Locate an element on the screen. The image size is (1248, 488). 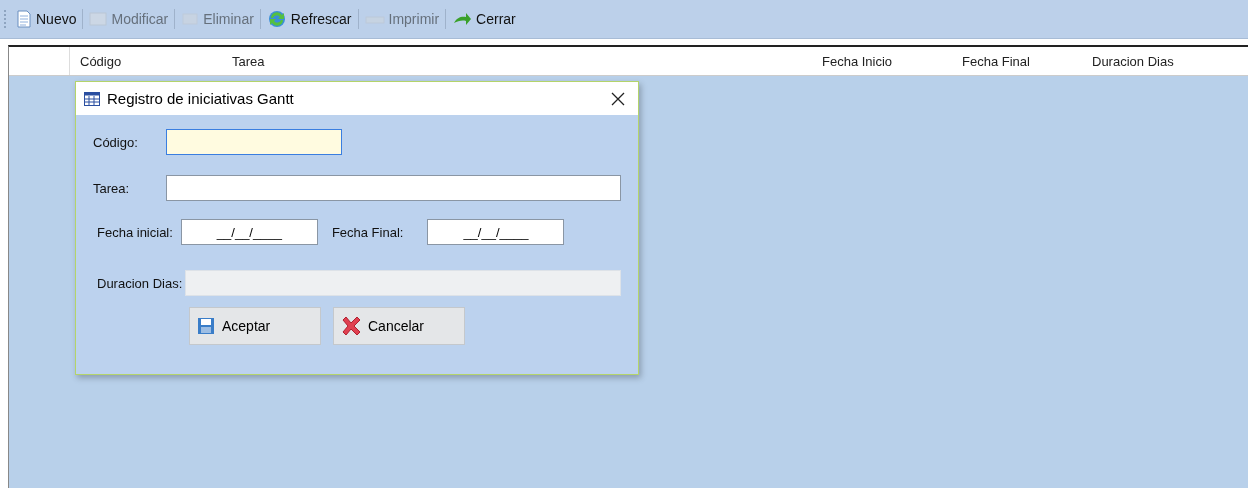
field-label: Fecha inicial: is located at coordinates (135, 232).